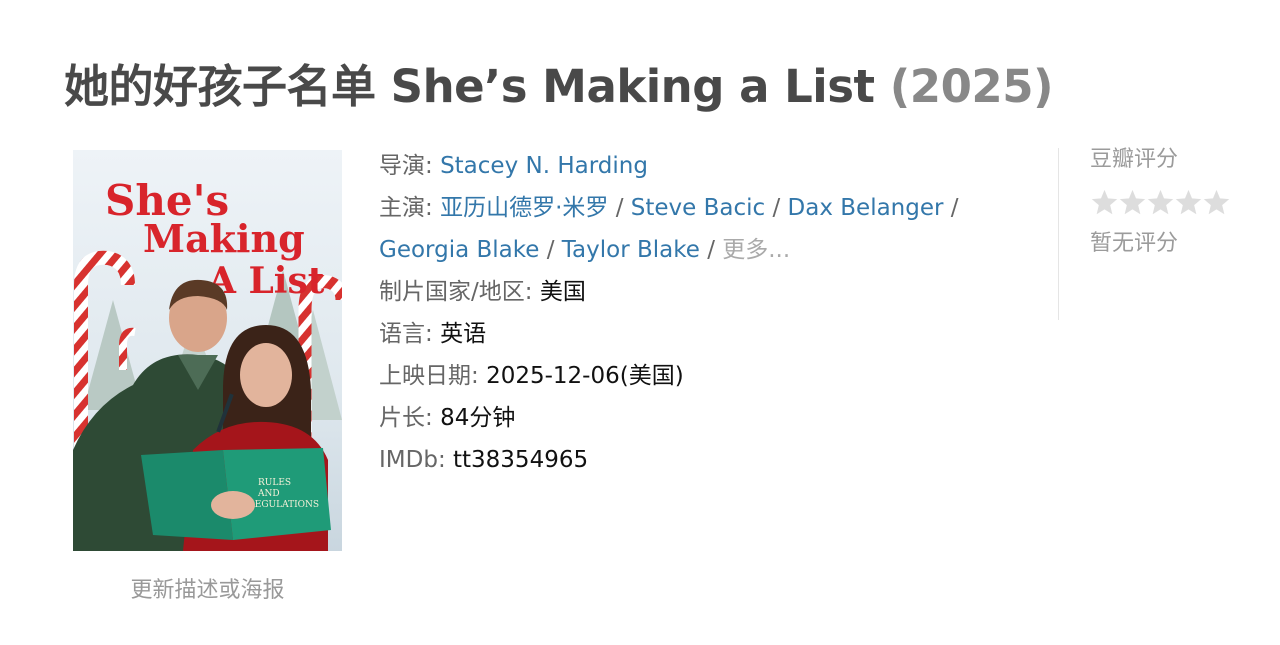 The height and width of the screenshot is (645, 1280). Describe the element at coordinates (1058, 234) in the screenshot. I see `rating-divider` at that location.